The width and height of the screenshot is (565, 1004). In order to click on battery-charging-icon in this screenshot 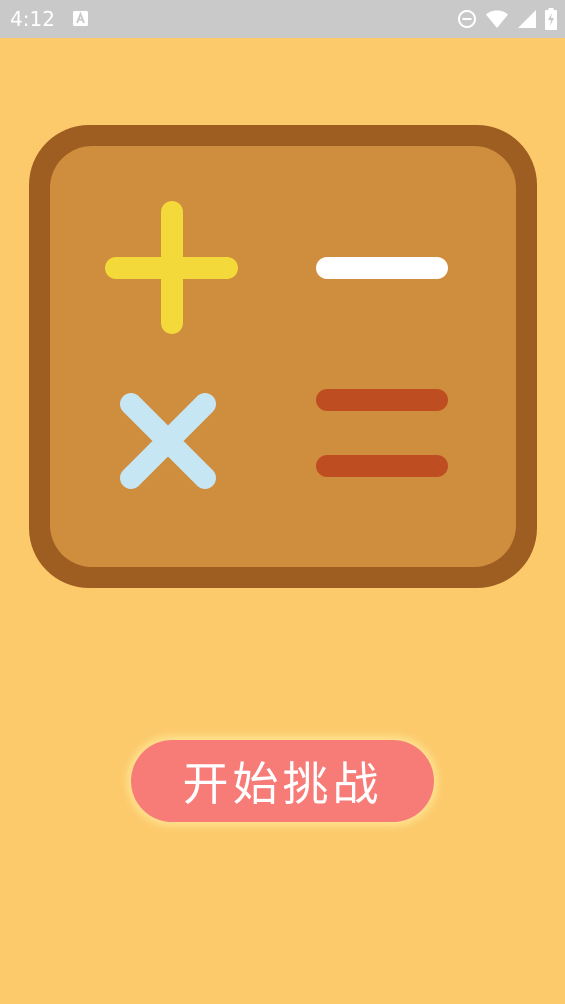, I will do `click(551, 19)`.